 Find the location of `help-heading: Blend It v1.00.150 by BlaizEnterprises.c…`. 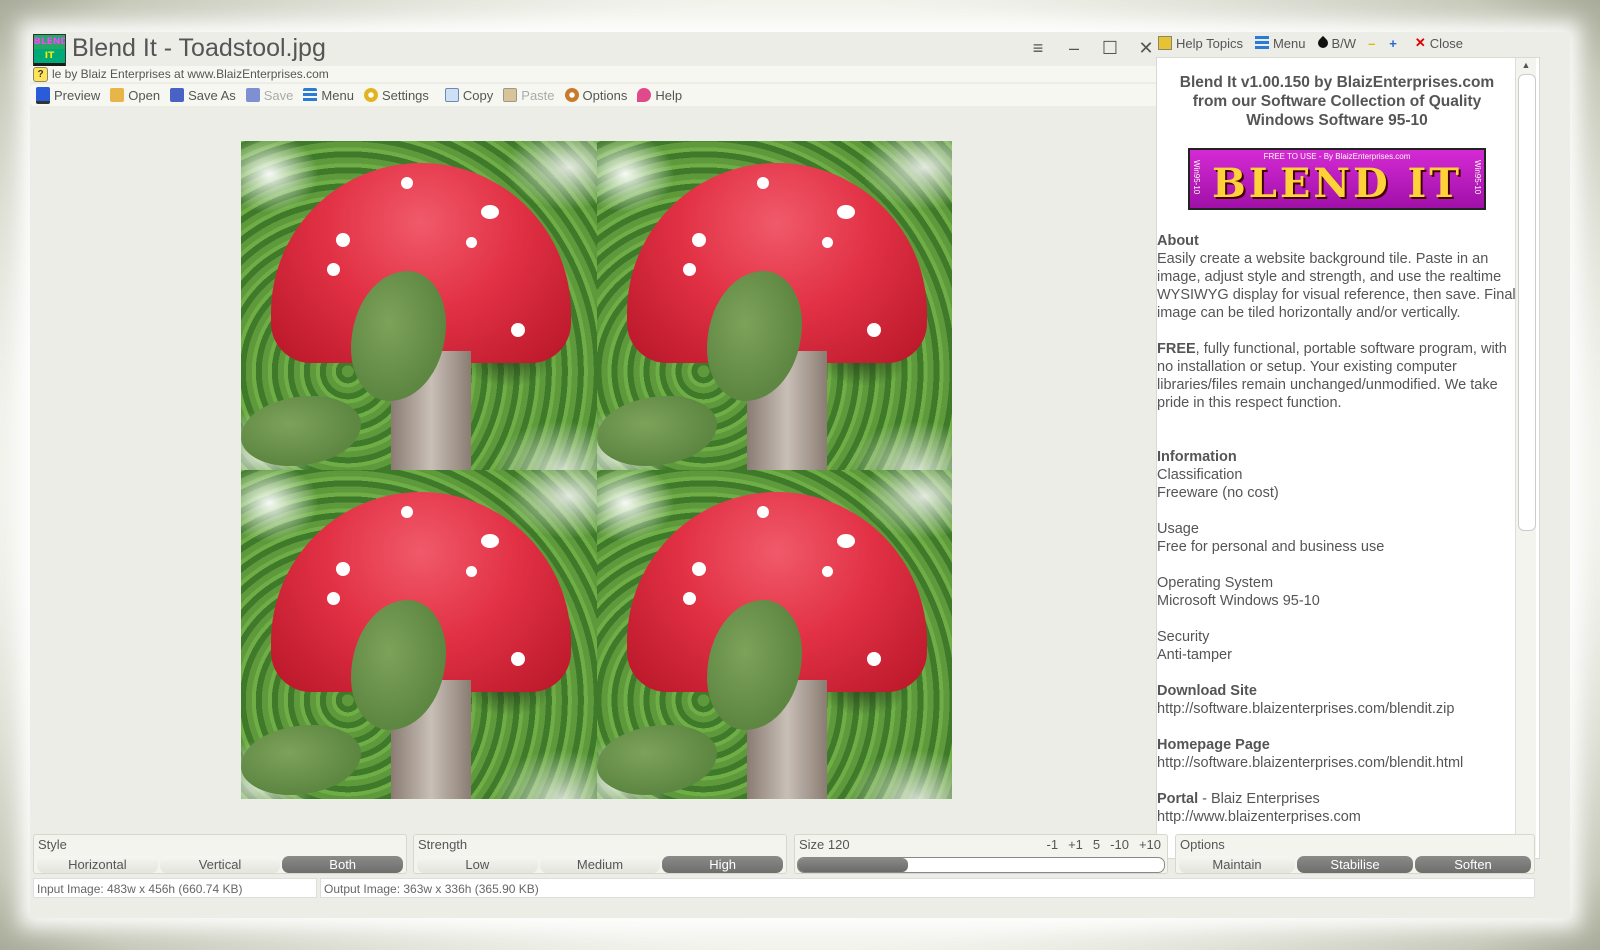

help-heading: Blend It v1.00.150 by BlaizEnterprises.c… is located at coordinates (1337, 101).